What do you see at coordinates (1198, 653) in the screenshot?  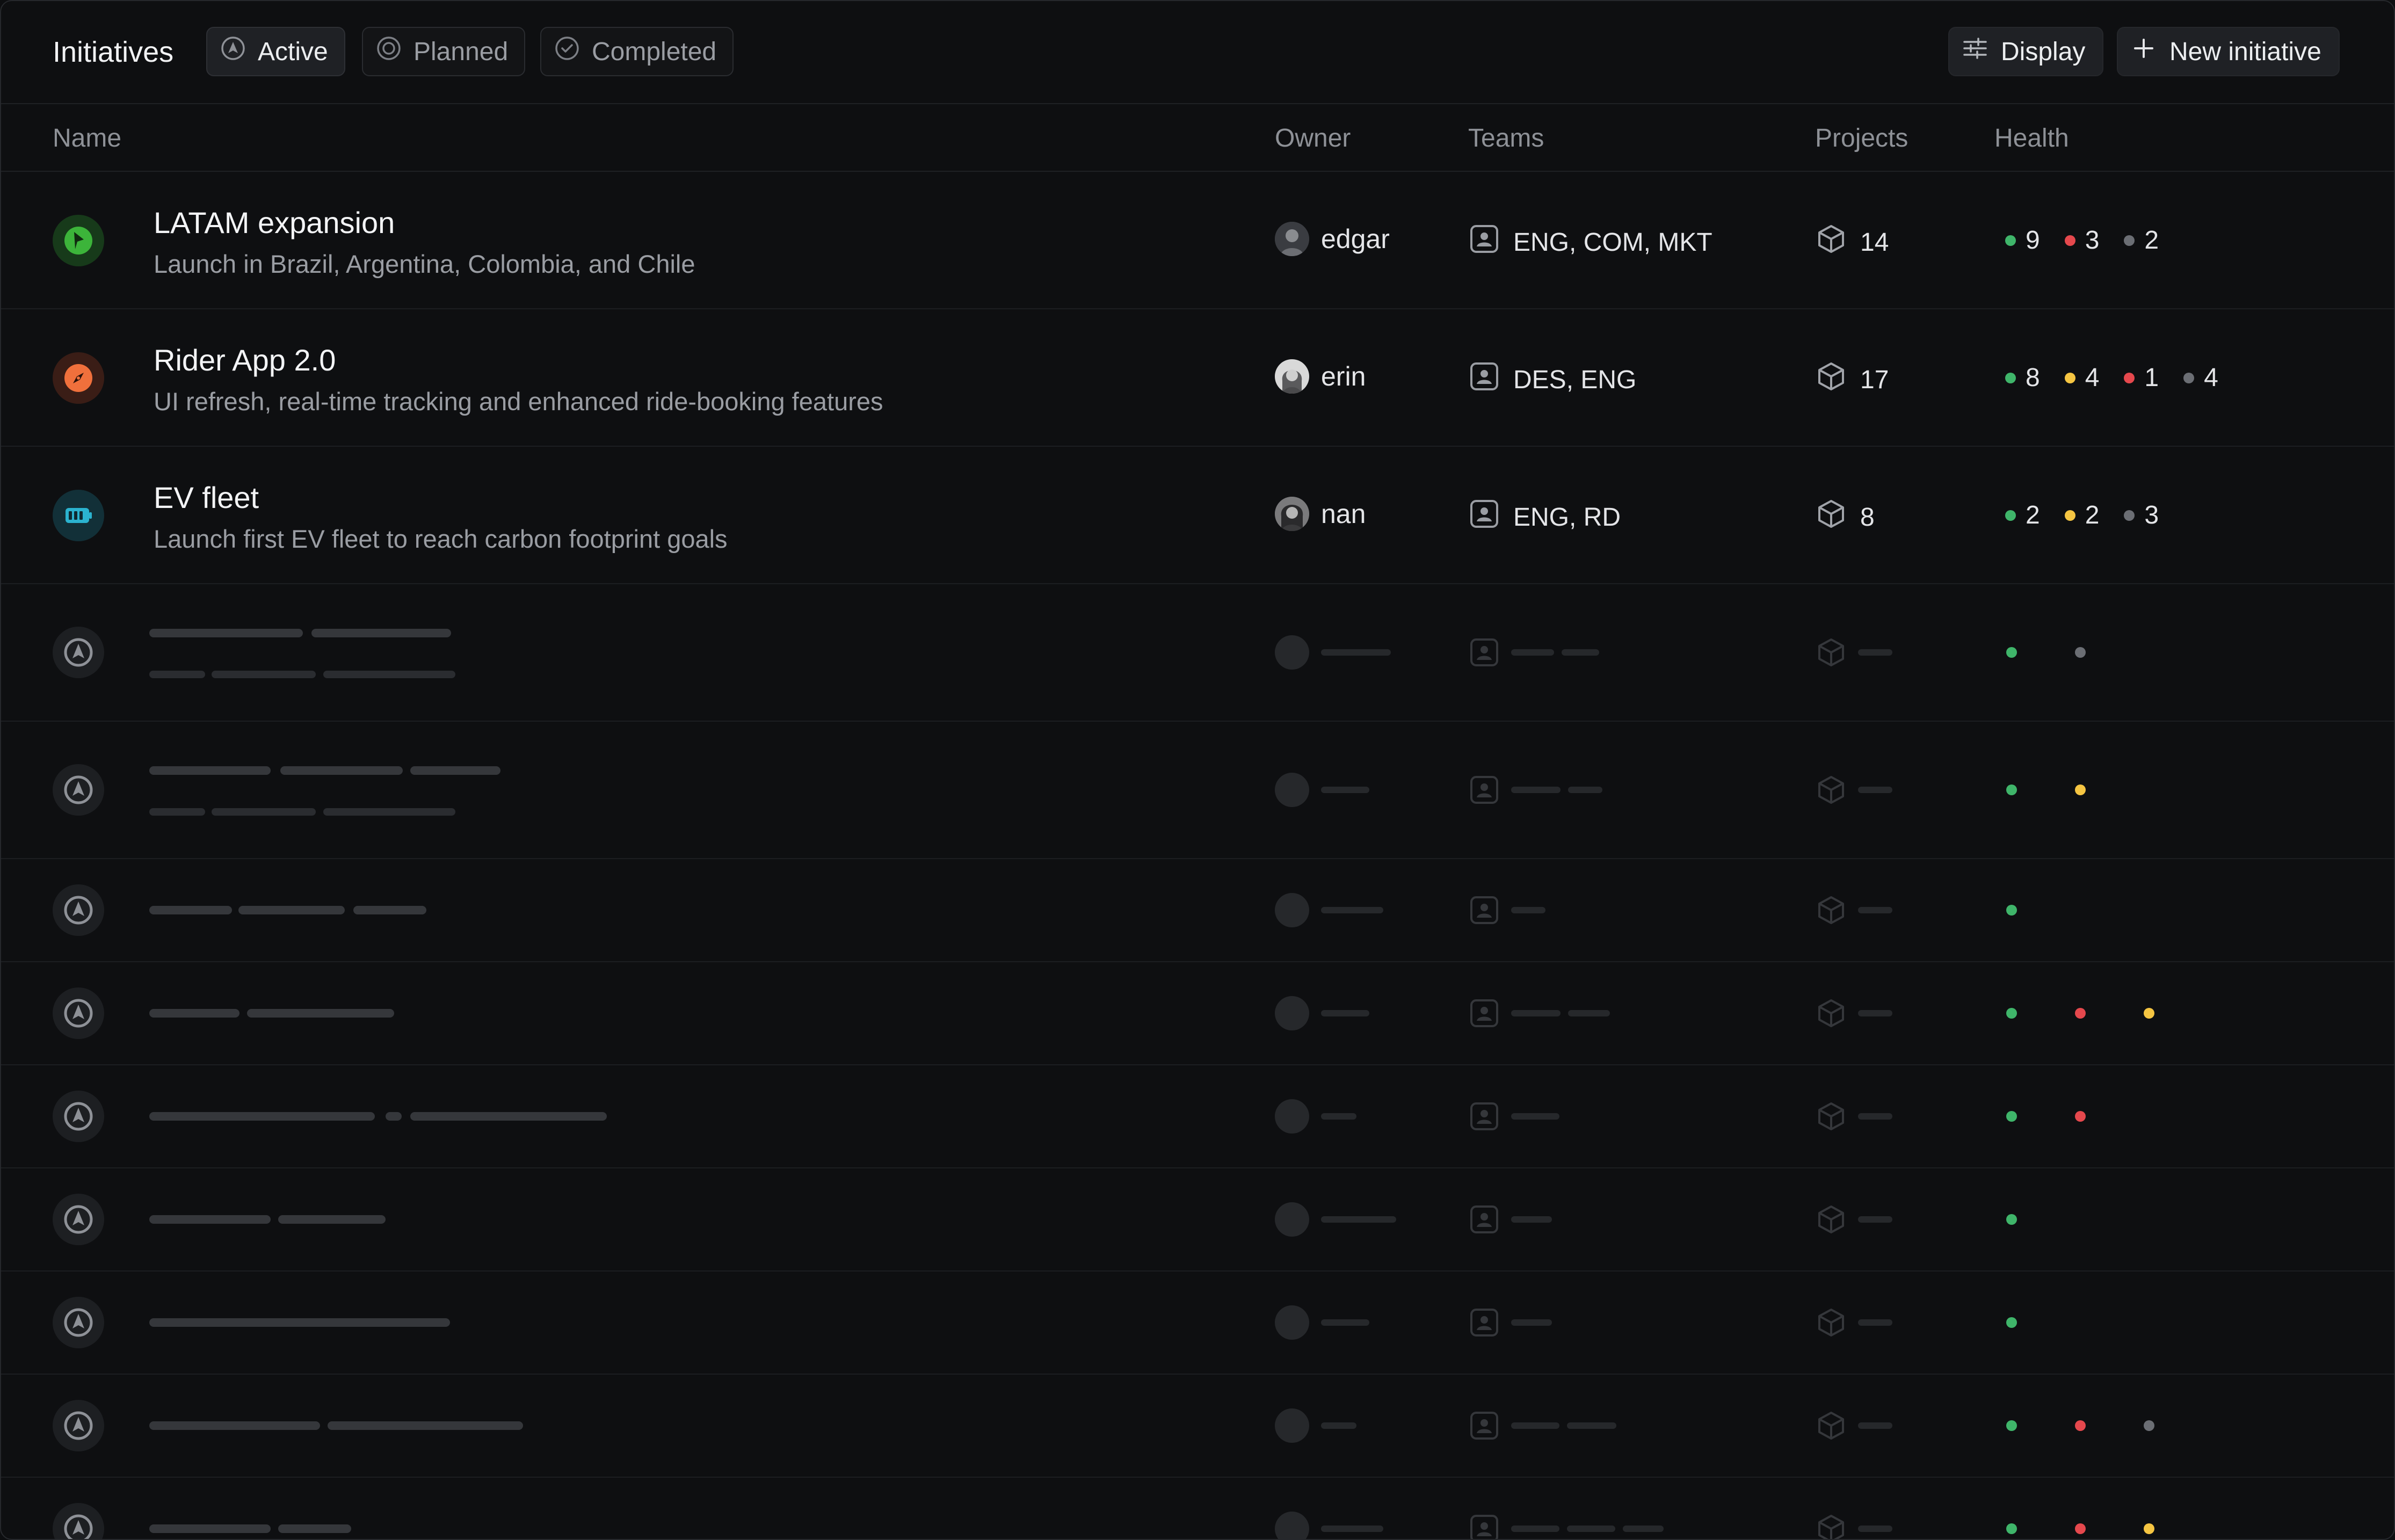 I see `placeholder-row` at bounding box center [1198, 653].